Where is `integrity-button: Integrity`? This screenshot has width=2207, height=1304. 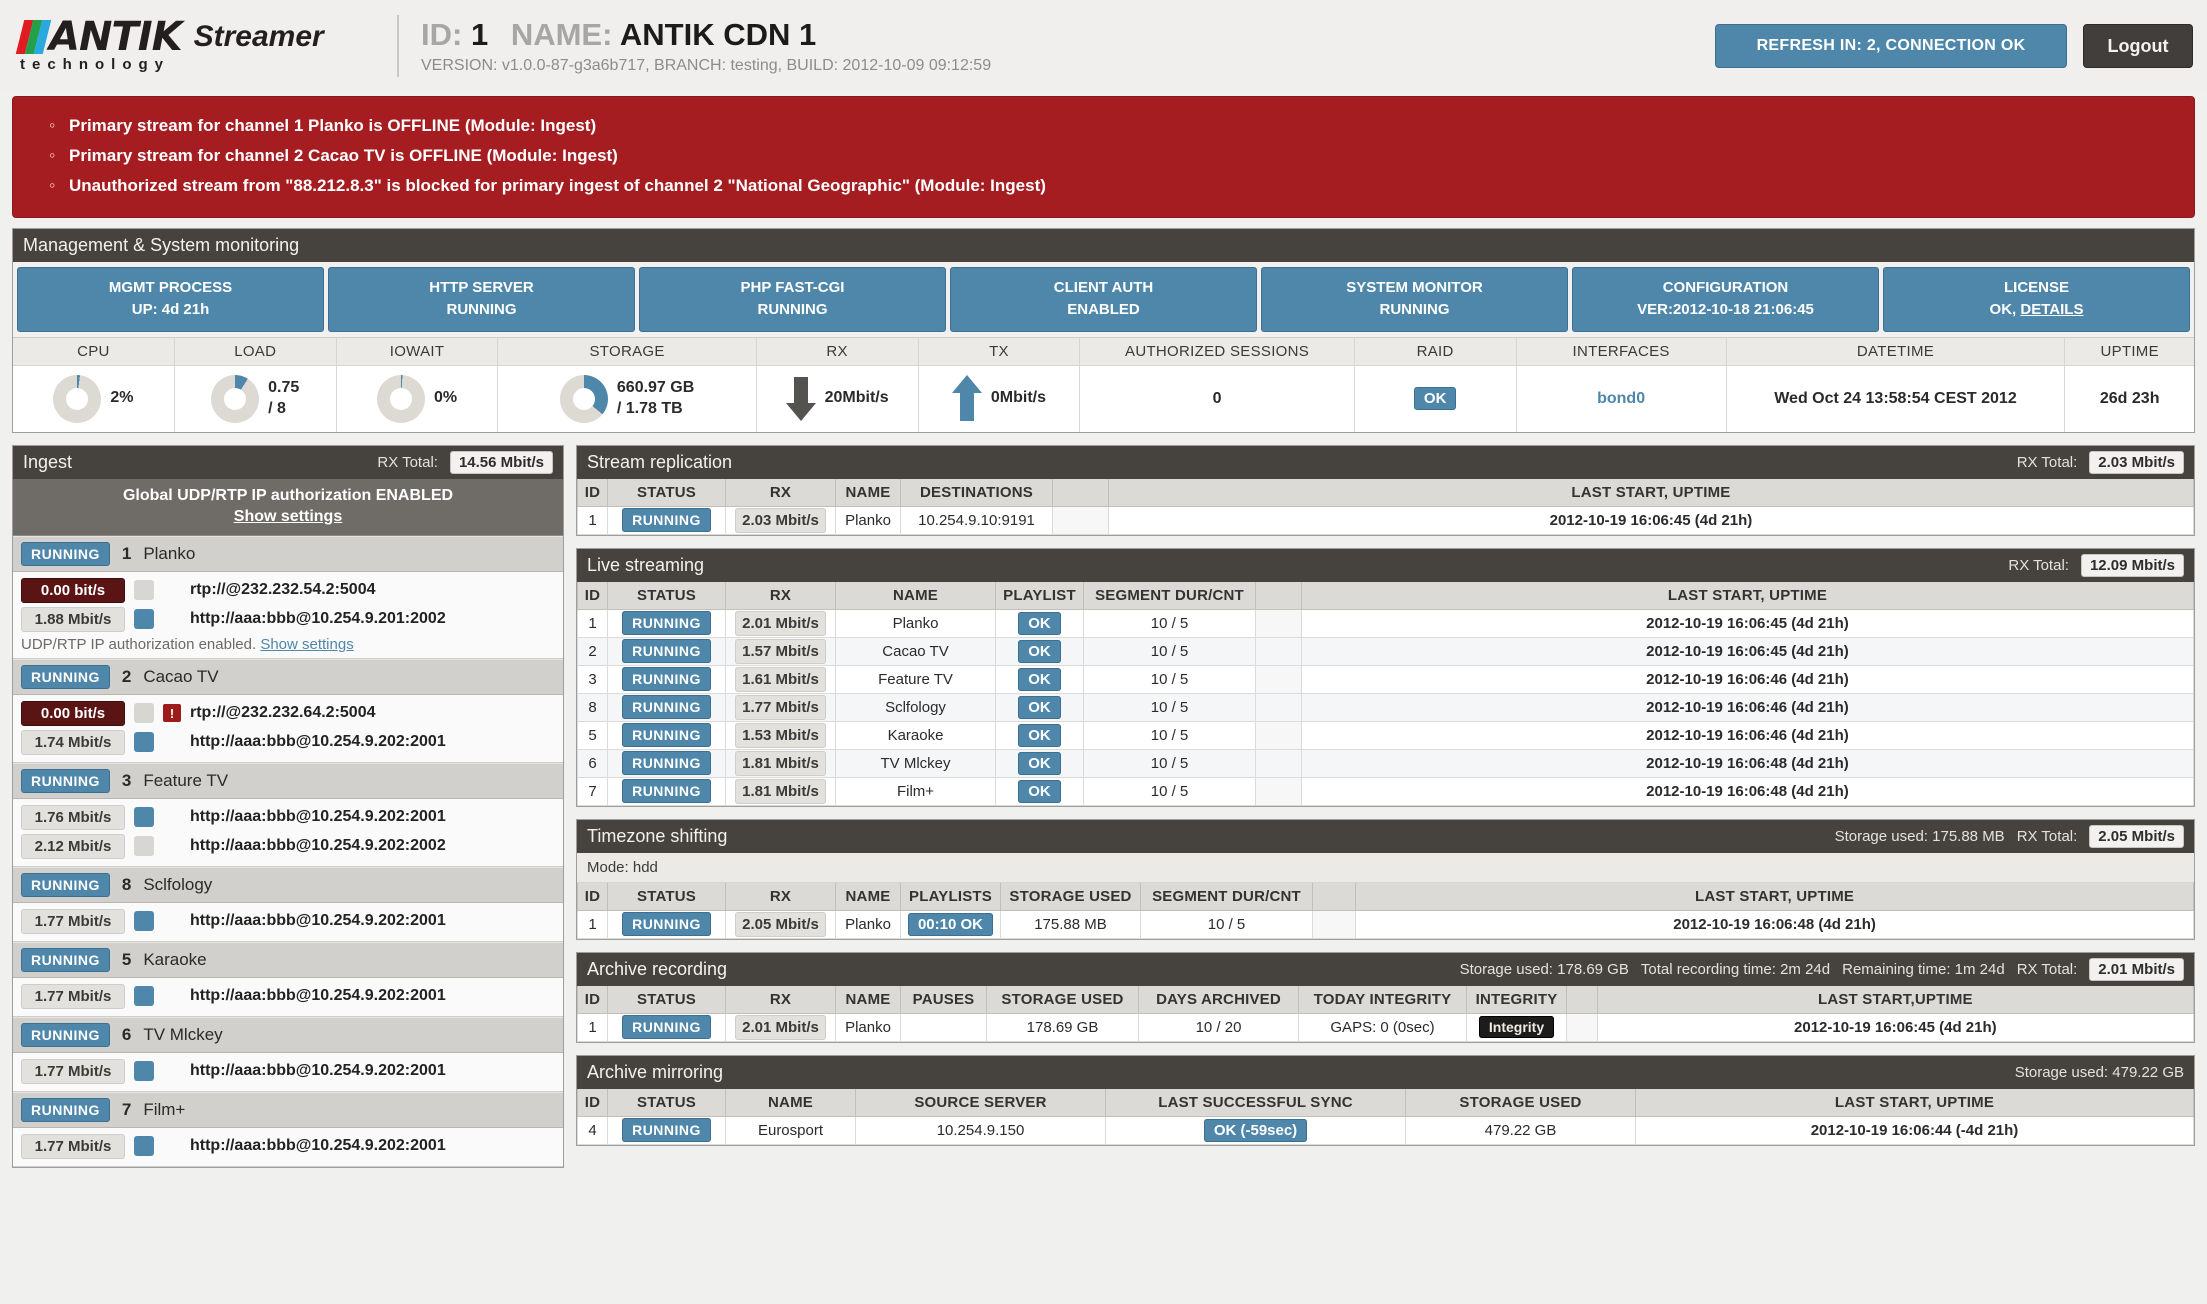
integrity-button: Integrity is located at coordinates (1516, 1026).